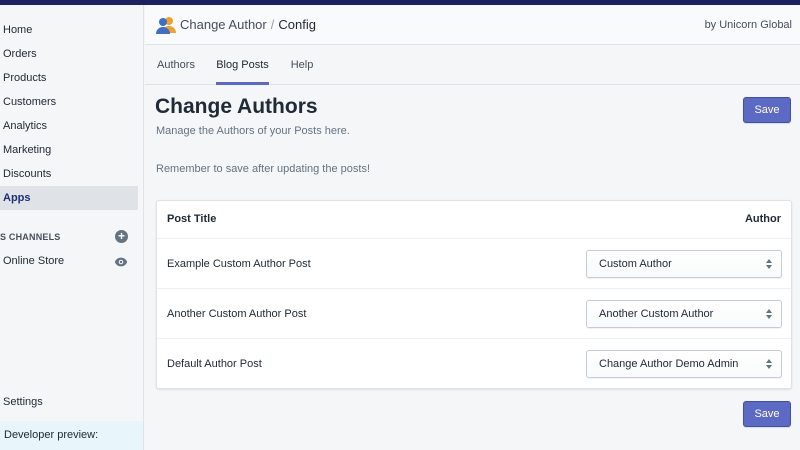  I want to click on author-select-value: Custom Author, so click(635, 264).